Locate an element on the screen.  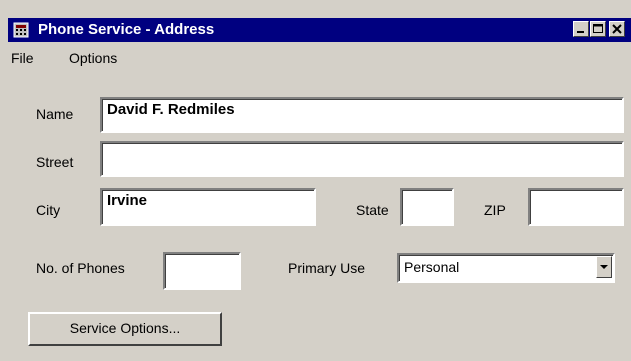
close-icon is located at coordinates (617, 29).